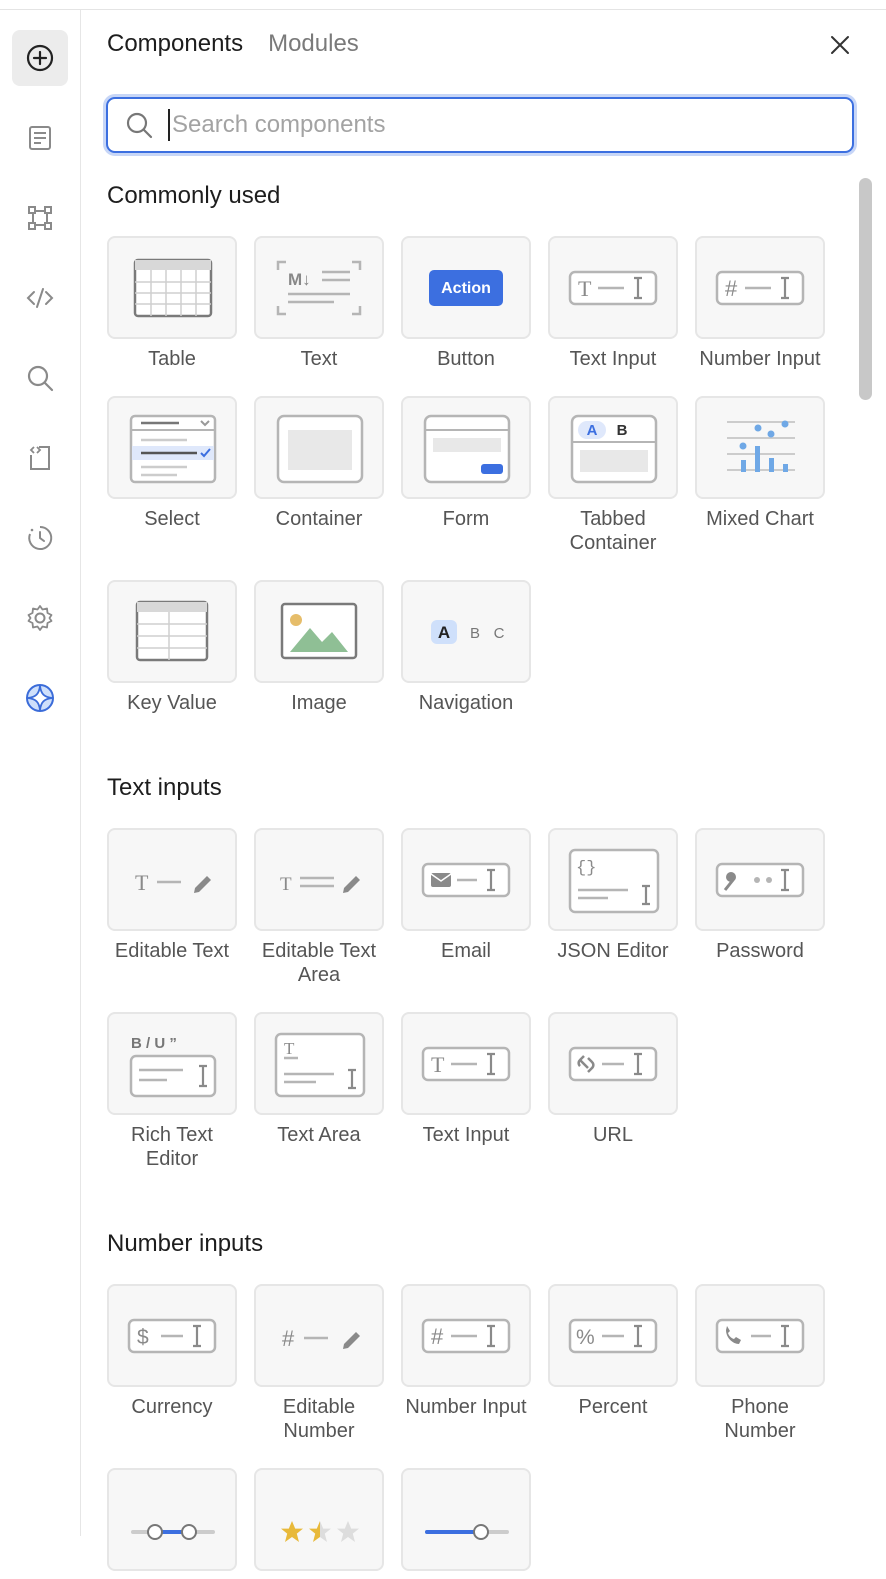 This screenshot has width=886, height=1579. I want to click on number-input-icon: #, so click(760, 287).